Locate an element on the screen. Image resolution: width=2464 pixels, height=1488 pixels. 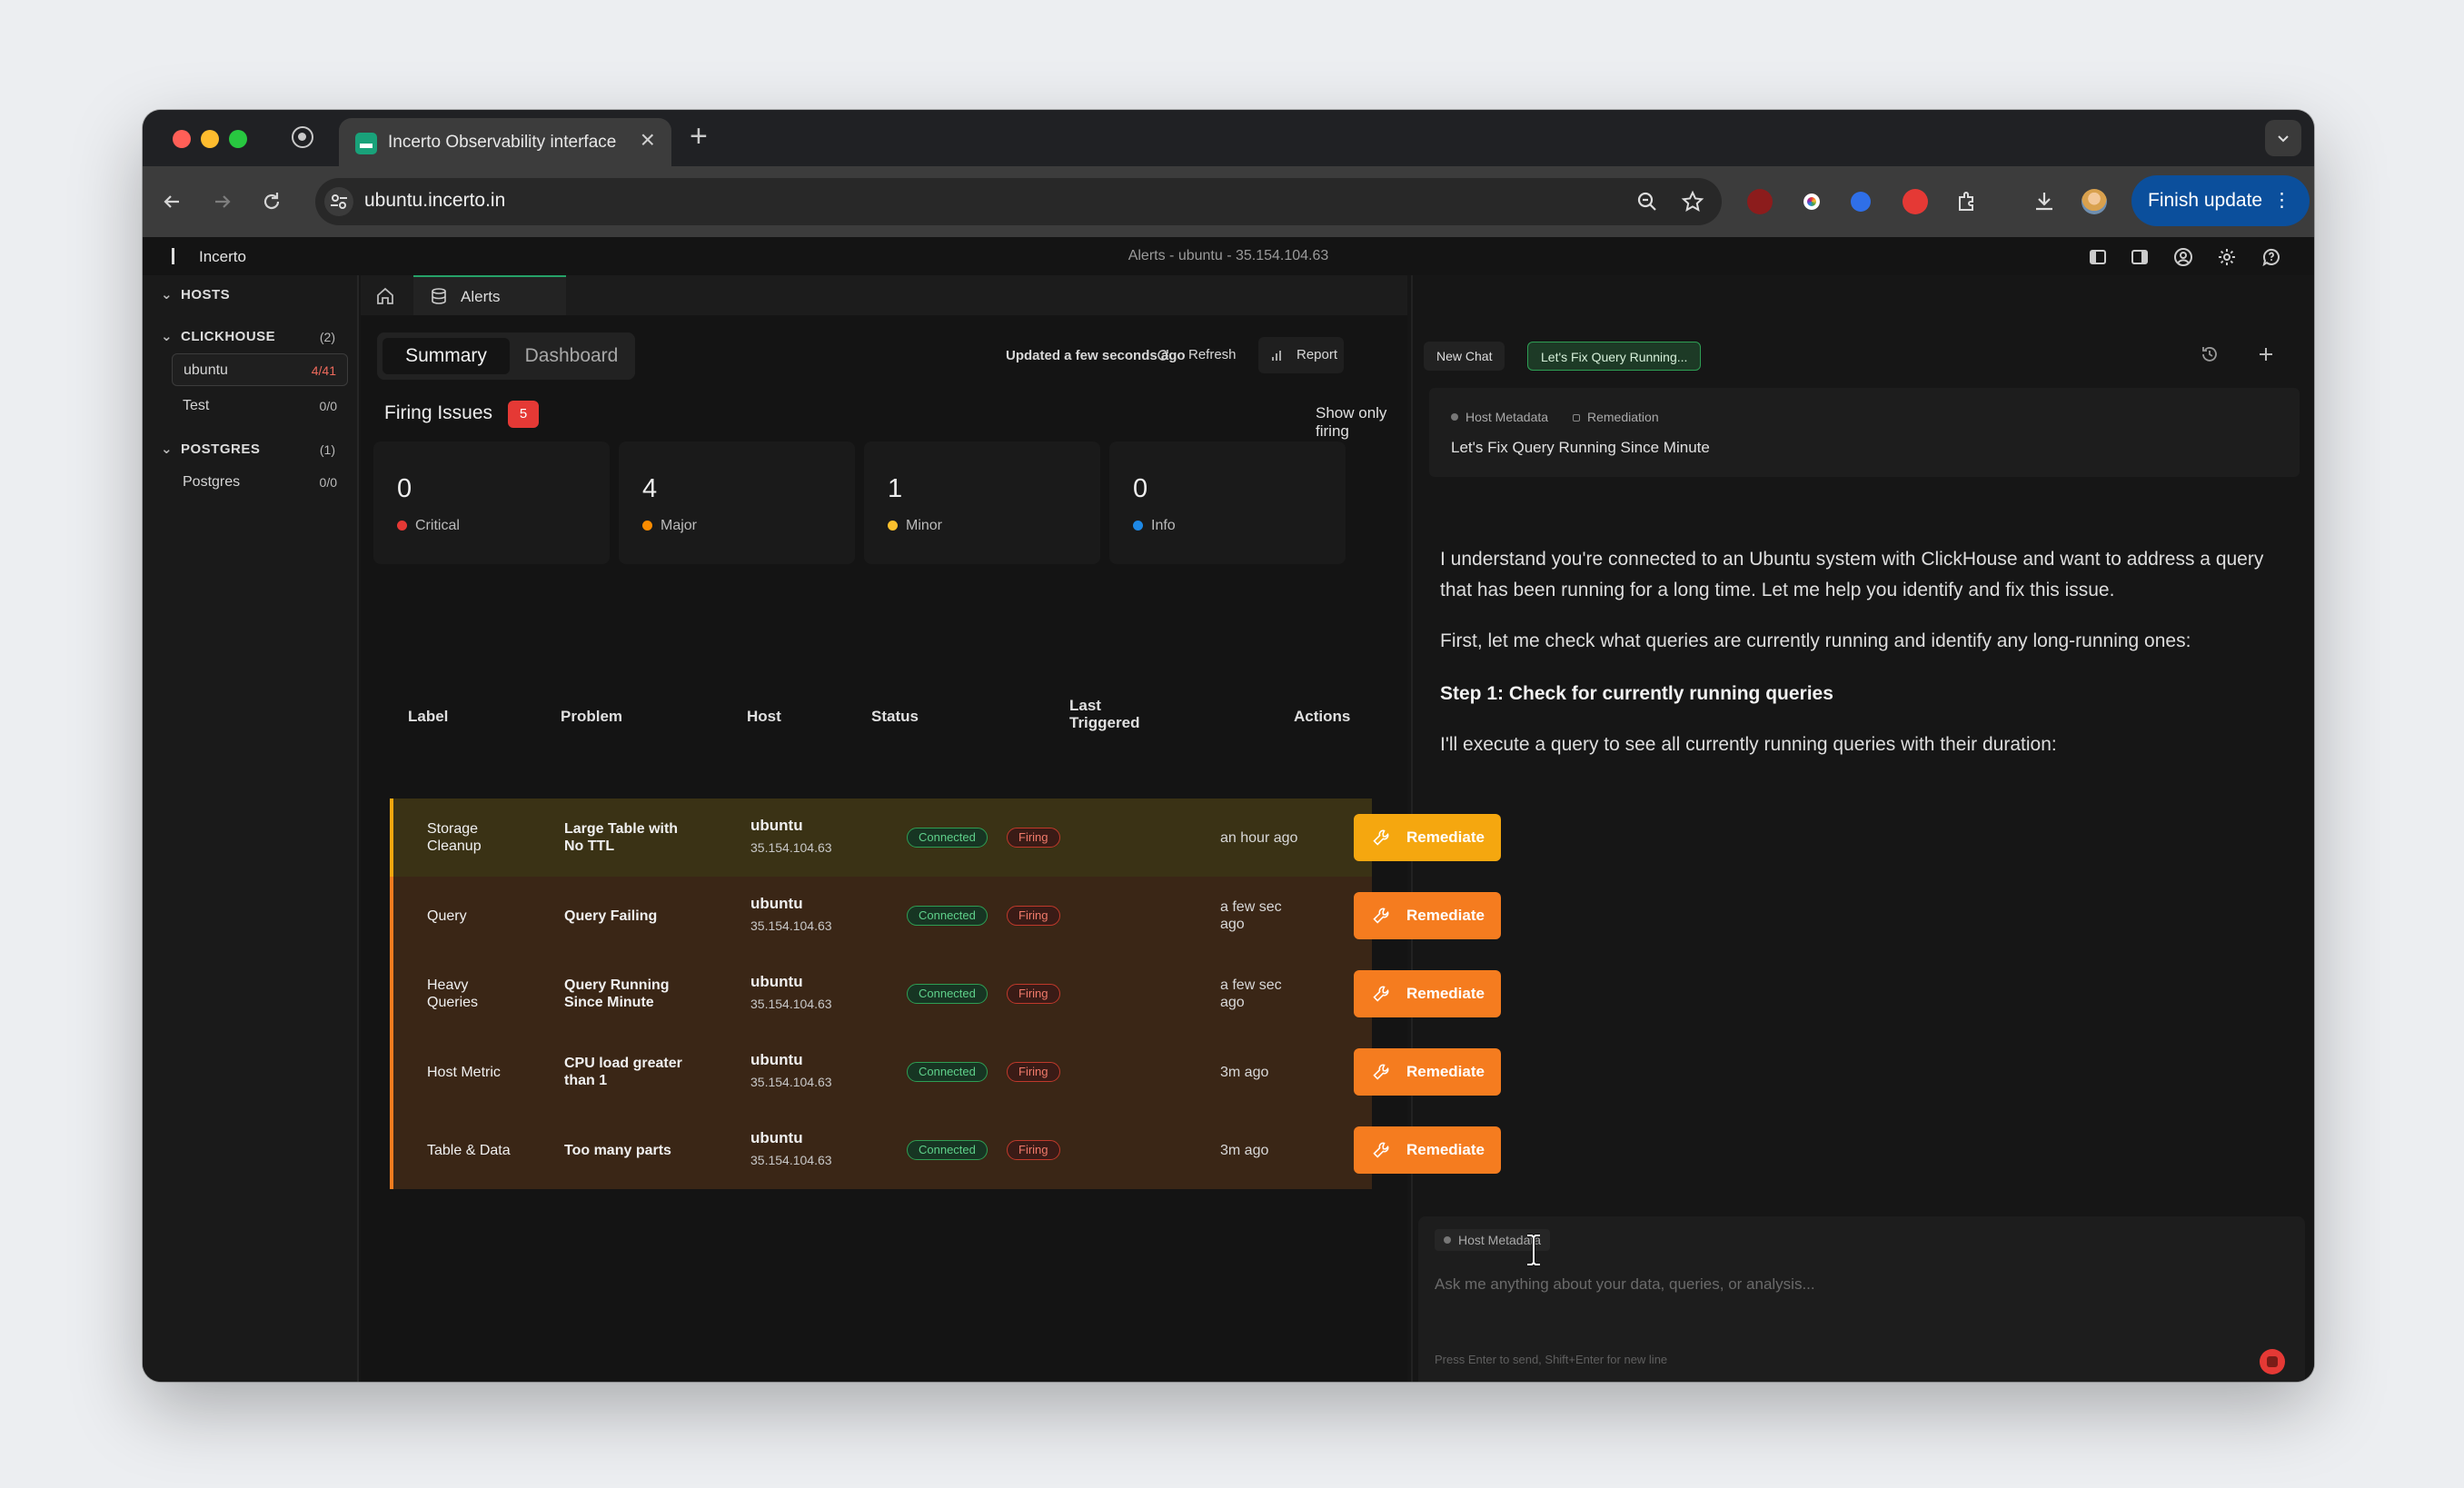
finish-update-button: Finish update ⋮ is located at coordinates (2220, 200).